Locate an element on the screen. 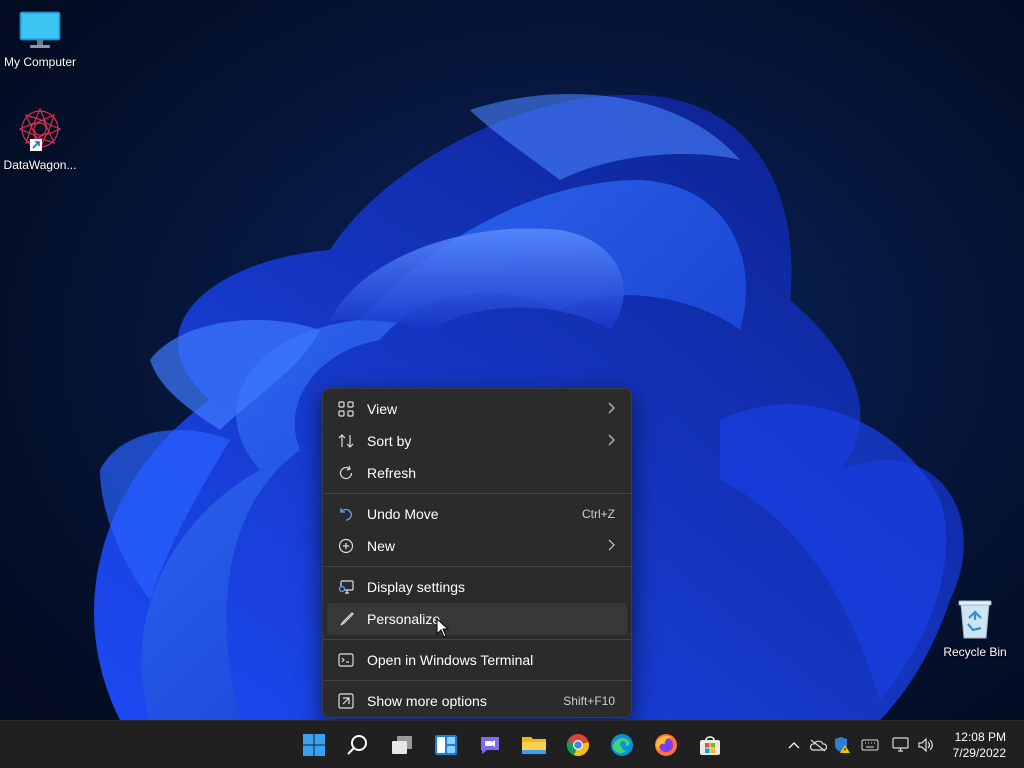  keyboard-icon is located at coordinates (870, 745).